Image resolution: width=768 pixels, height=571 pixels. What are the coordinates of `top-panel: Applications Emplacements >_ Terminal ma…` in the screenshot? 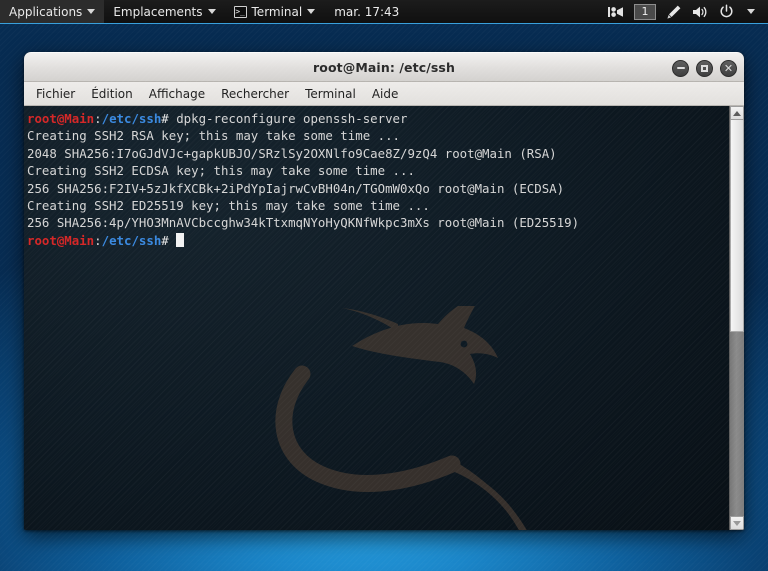 It's located at (384, 12).